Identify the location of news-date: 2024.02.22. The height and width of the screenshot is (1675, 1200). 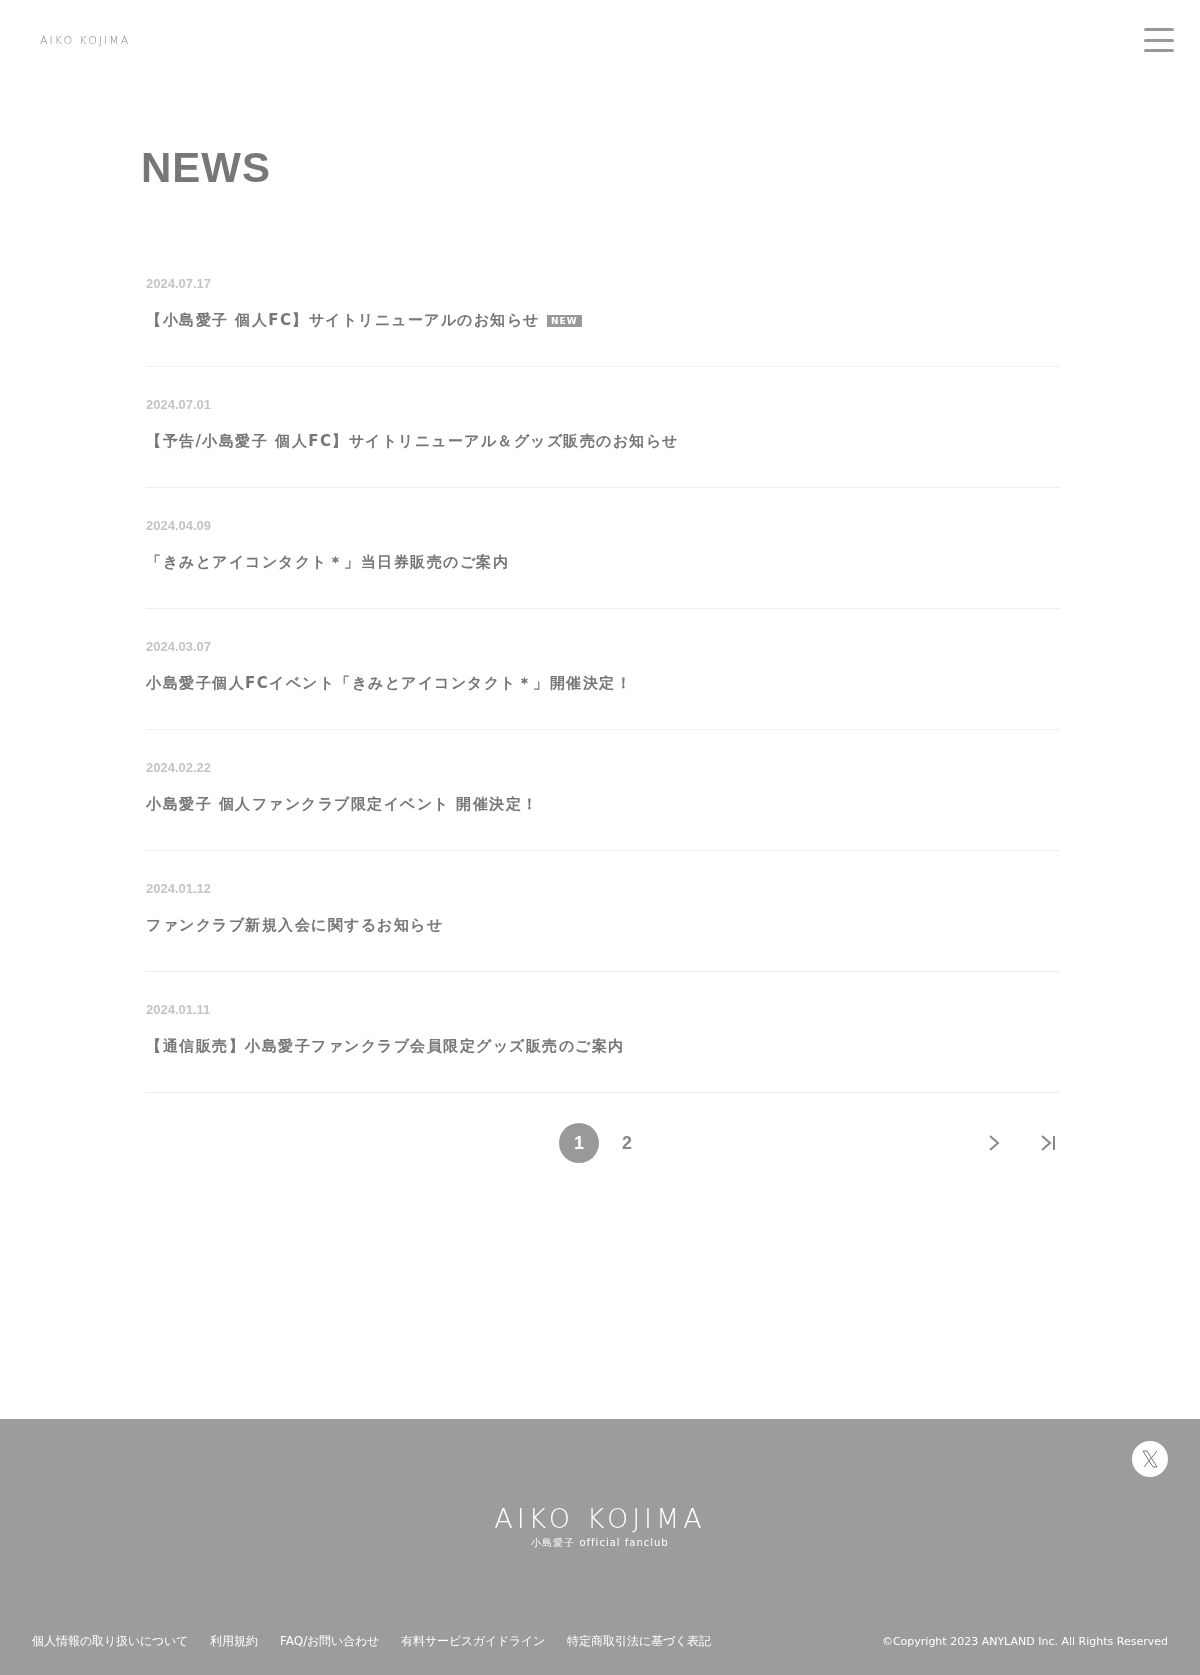
(179, 767).